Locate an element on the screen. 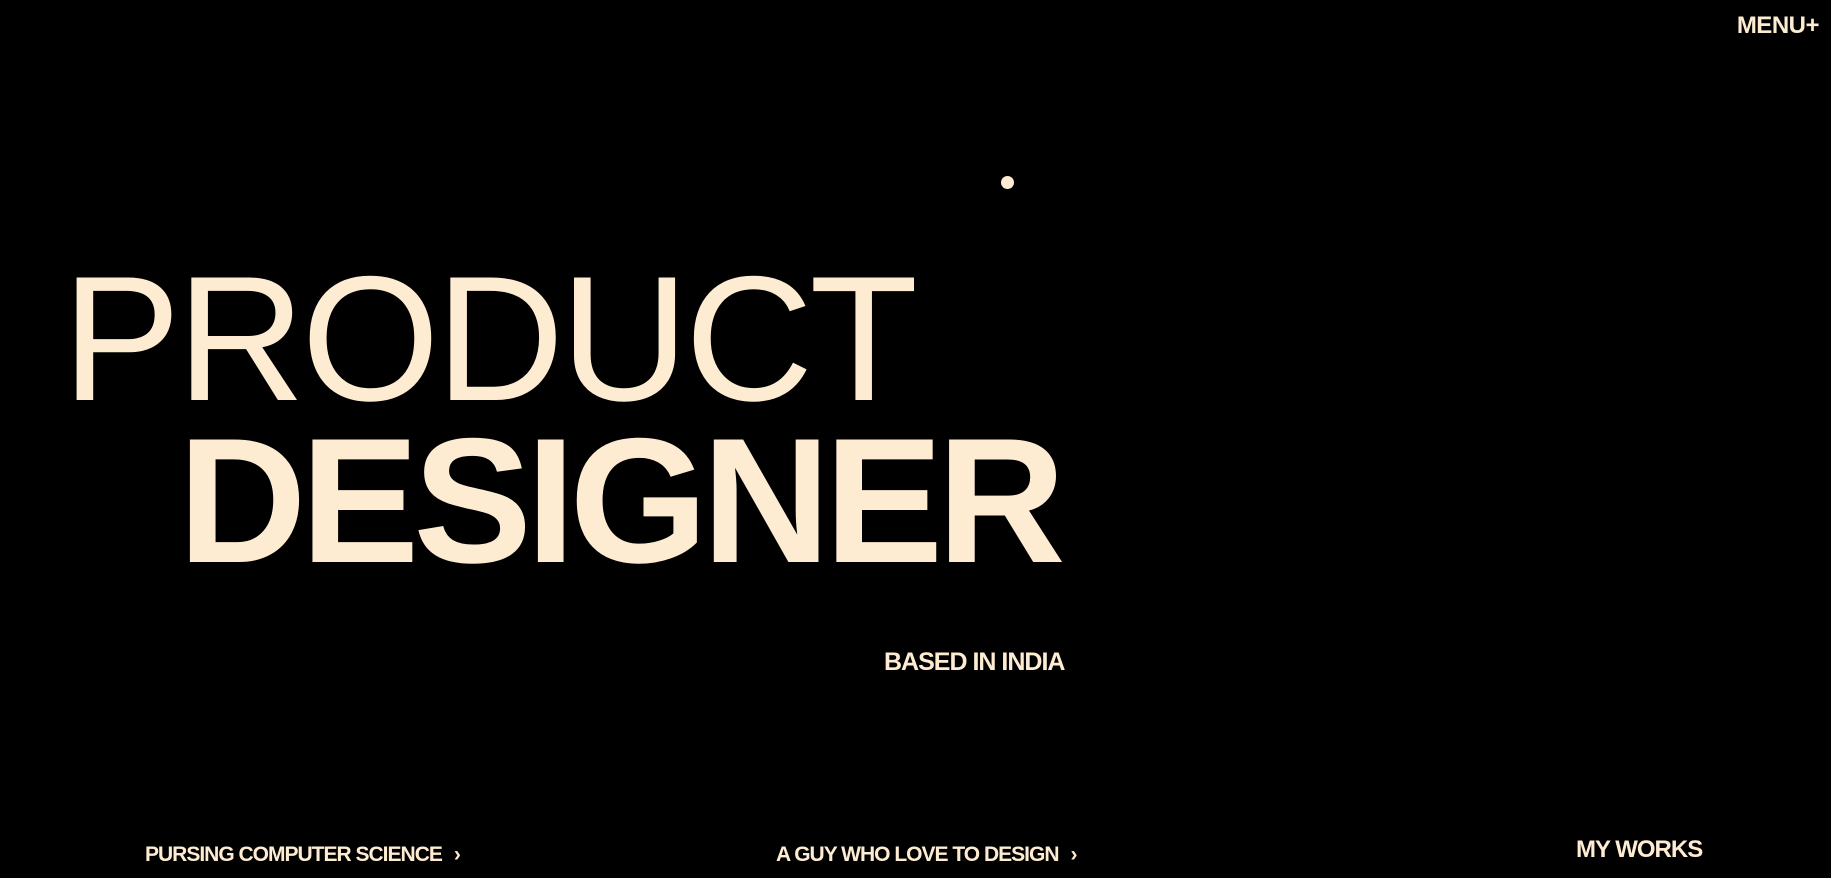 The image size is (1831, 878). about-link-label: A GUY WHO LOVE TO DESIGN is located at coordinates (917, 854).